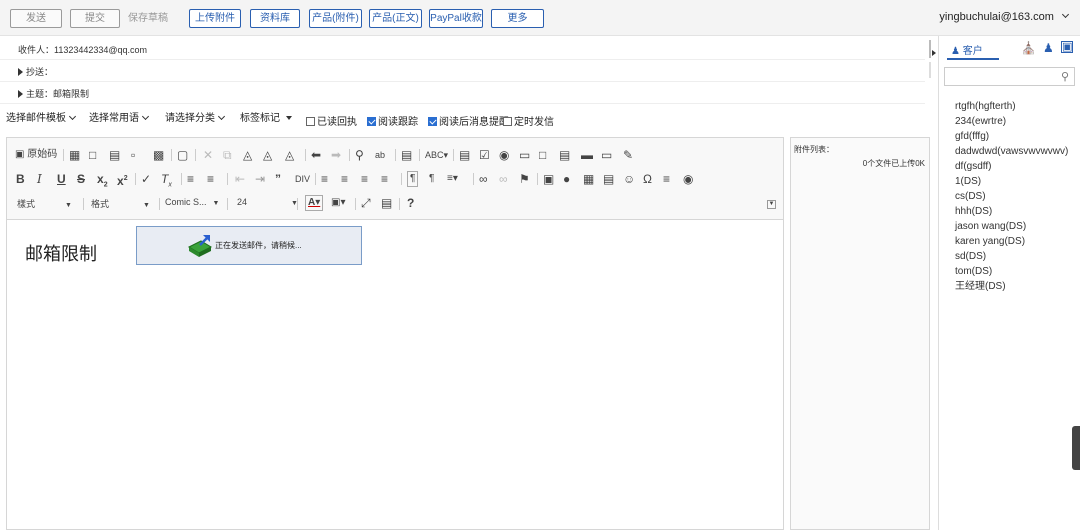 This screenshot has height=530, width=1080. Describe the element at coordinates (359, 155) in the screenshot. I see `find-icon: ⚲` at that location.